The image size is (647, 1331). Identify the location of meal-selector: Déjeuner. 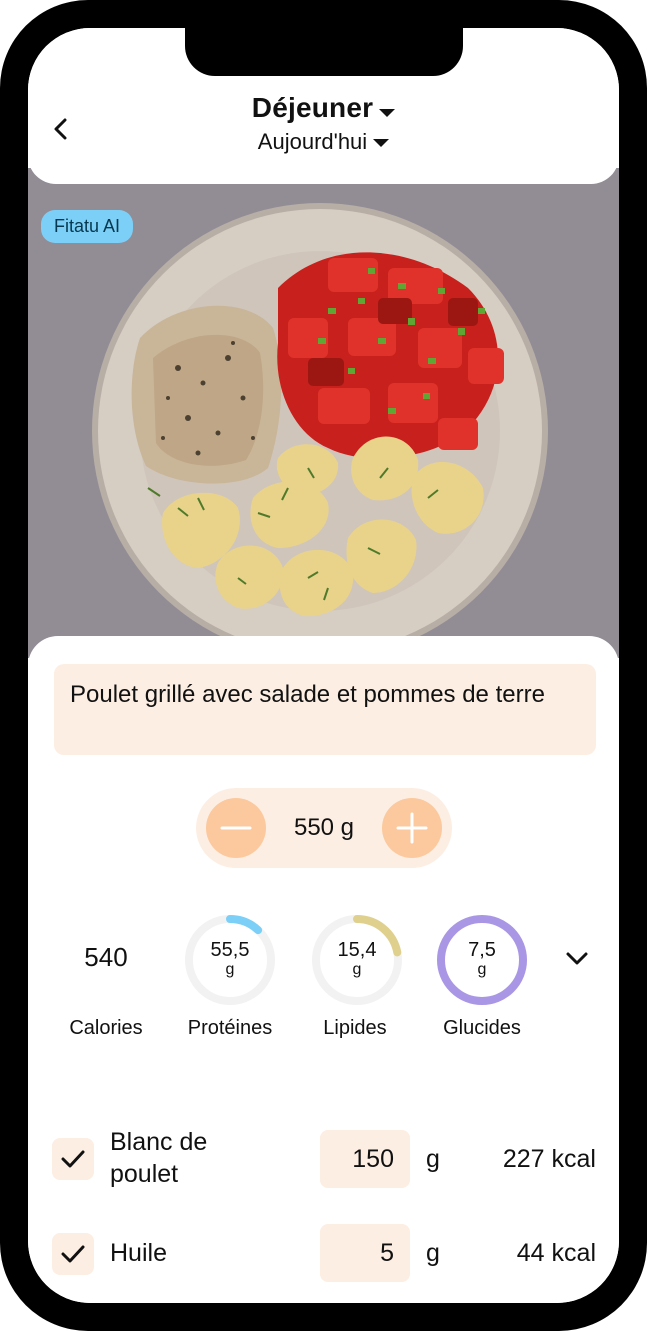
(323, 108).